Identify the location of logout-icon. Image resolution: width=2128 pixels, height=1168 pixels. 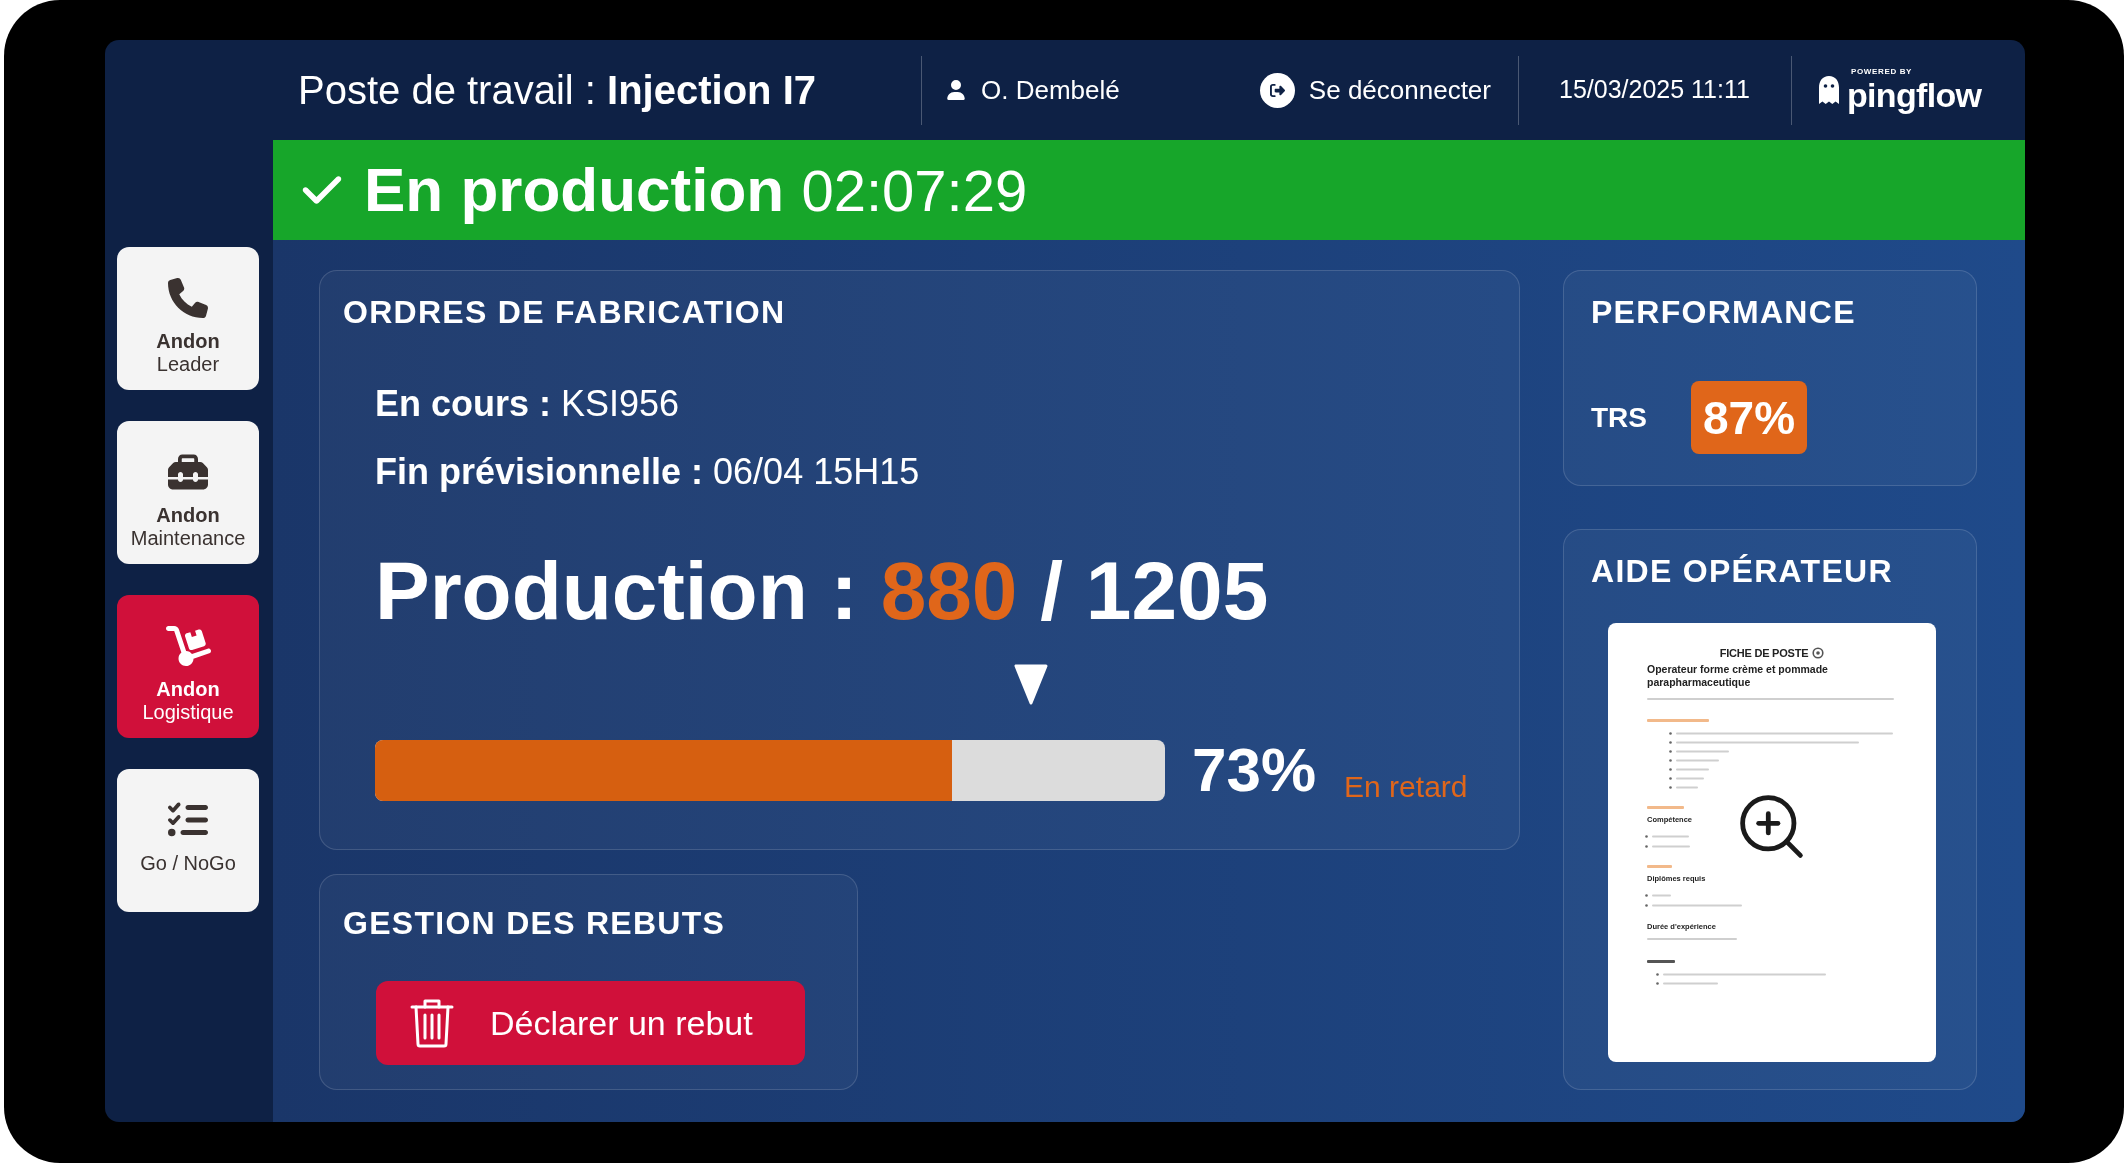
(1277, 90).